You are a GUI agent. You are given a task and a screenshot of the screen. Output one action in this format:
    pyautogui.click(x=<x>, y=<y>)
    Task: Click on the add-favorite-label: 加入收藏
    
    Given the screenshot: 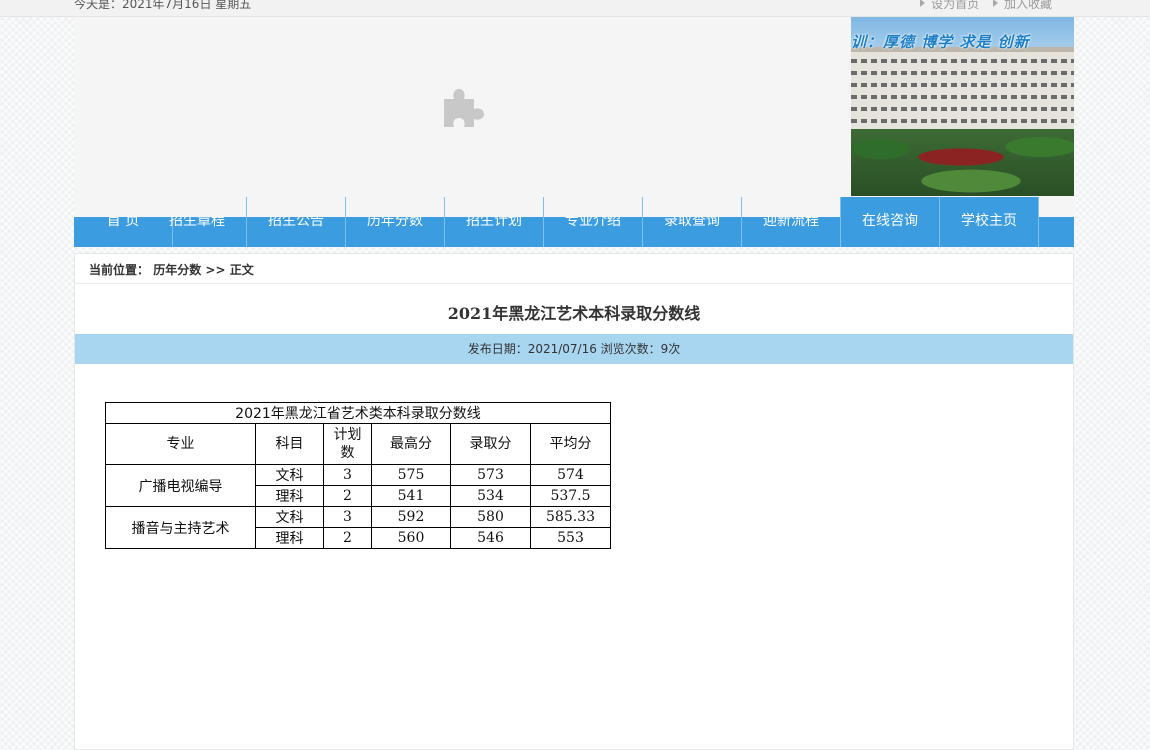 What is the action you would take?
    pyautogui.click(x=1027, y=5)
    